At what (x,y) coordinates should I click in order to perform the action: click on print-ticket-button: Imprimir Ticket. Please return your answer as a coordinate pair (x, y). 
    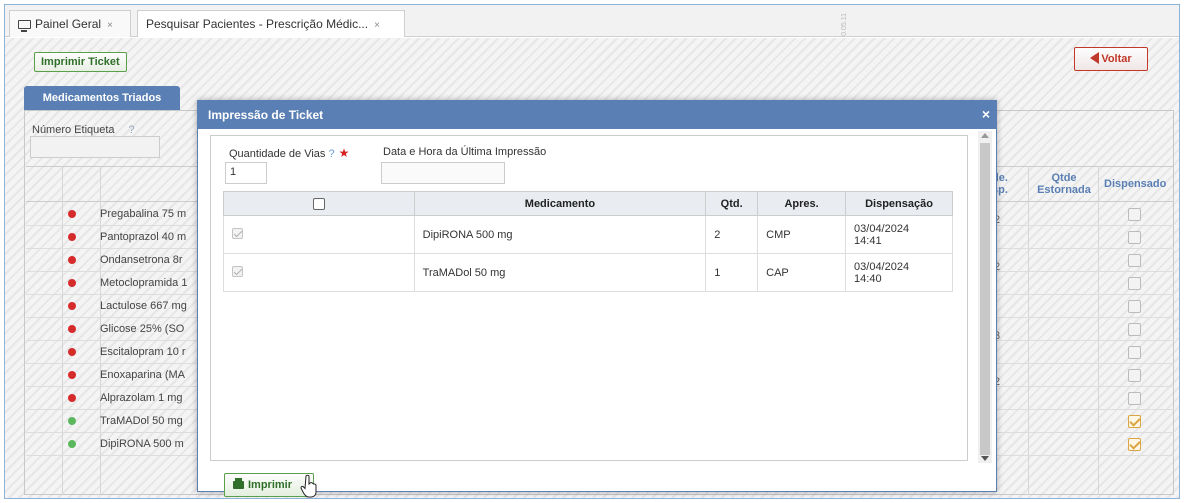
    Looking at the image, I should click on (80, 62).